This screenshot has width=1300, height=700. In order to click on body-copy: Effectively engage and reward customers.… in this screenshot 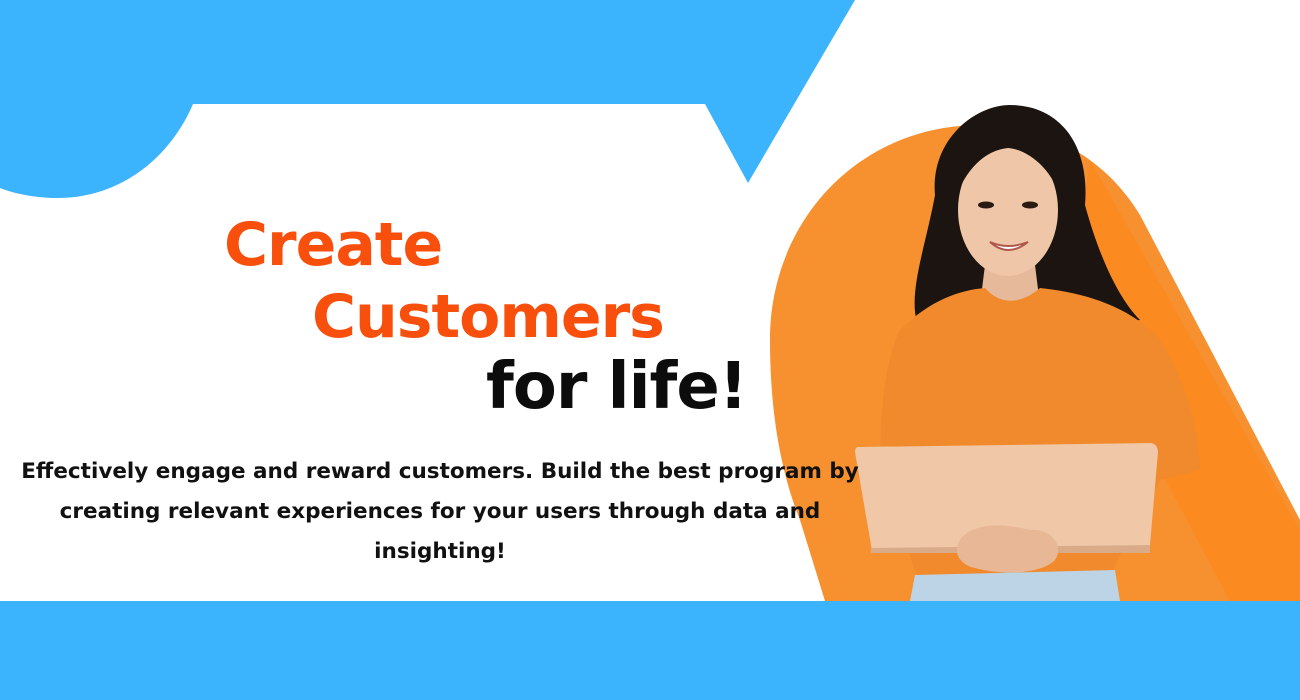, I will do `click(440, 511)`.